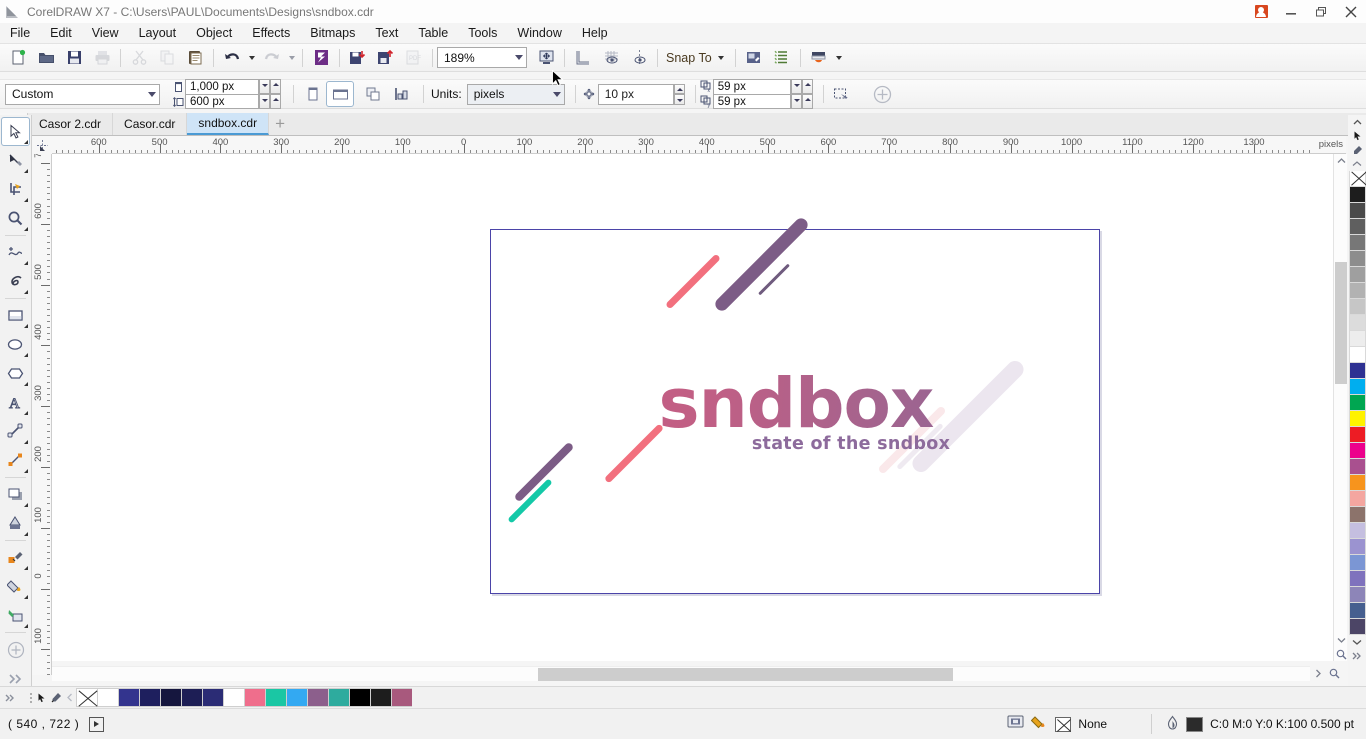 Image resolution: width=1366 pixels, height=739 pixels. What do you see at coordinates (838, 57) in the screenshot?
I see `launcher-dropdown-icon` at bounding box center [838, 57].